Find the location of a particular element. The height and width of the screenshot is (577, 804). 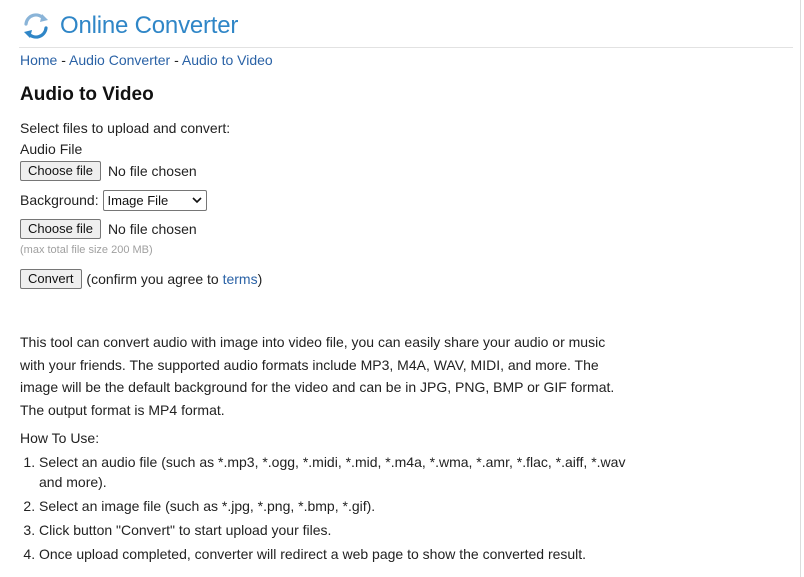

site-header: Online Converter is located at coordinates (129, 26).